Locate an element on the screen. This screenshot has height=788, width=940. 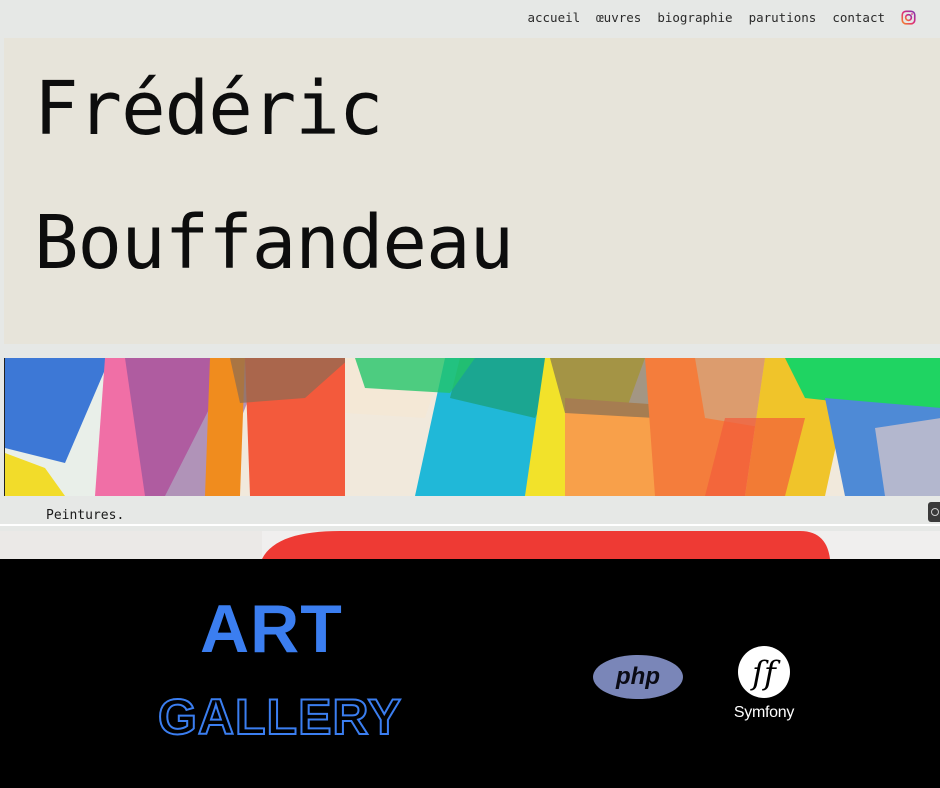
scroll-button is located at coordinates (934, 512).